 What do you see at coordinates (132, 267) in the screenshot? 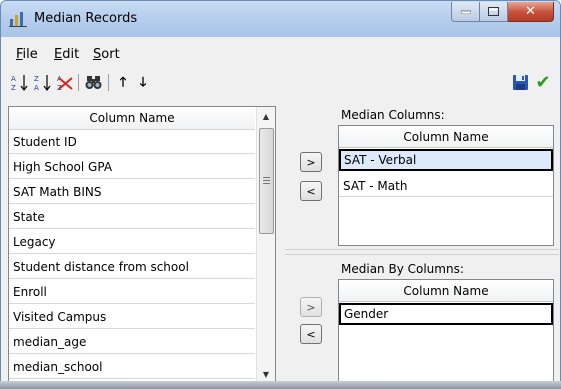
I see `list-item: Student distance from school` at bounding box center [132, 267].